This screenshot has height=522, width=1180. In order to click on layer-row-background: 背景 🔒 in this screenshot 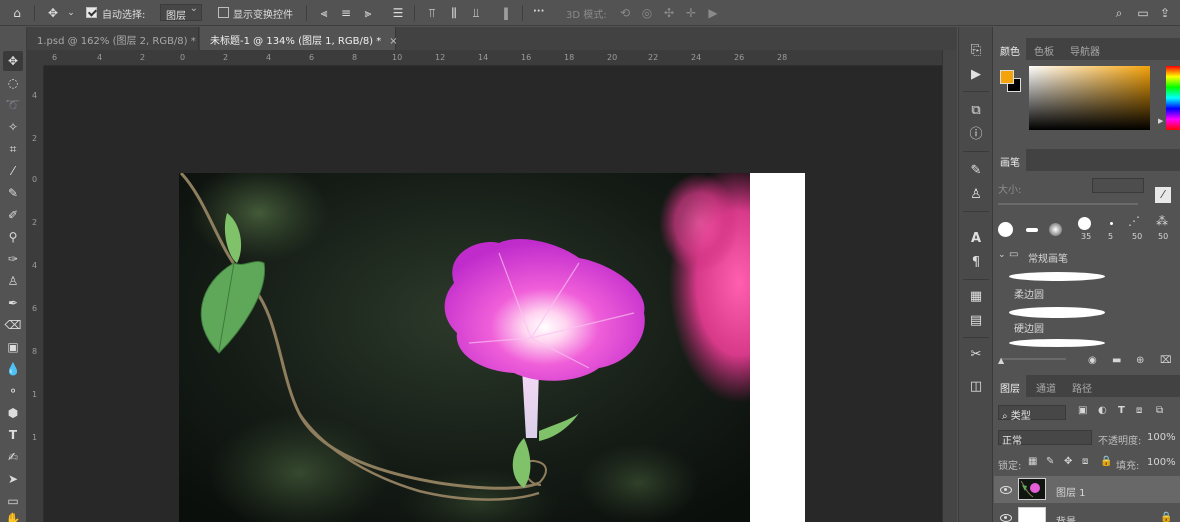, I will do `click(1087, 513)`.